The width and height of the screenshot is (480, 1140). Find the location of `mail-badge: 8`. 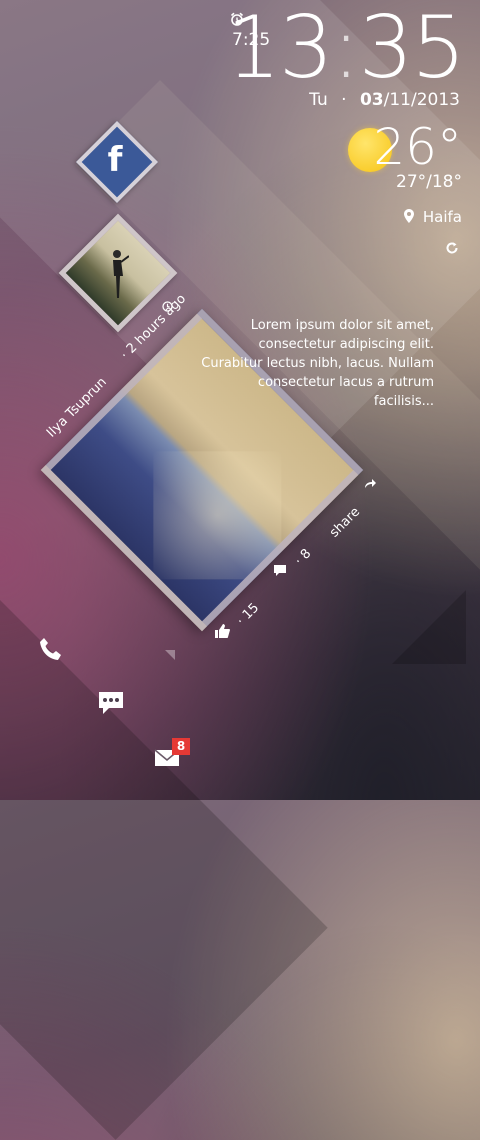

mail-badge: 8 is located at coordinates (181, 746).